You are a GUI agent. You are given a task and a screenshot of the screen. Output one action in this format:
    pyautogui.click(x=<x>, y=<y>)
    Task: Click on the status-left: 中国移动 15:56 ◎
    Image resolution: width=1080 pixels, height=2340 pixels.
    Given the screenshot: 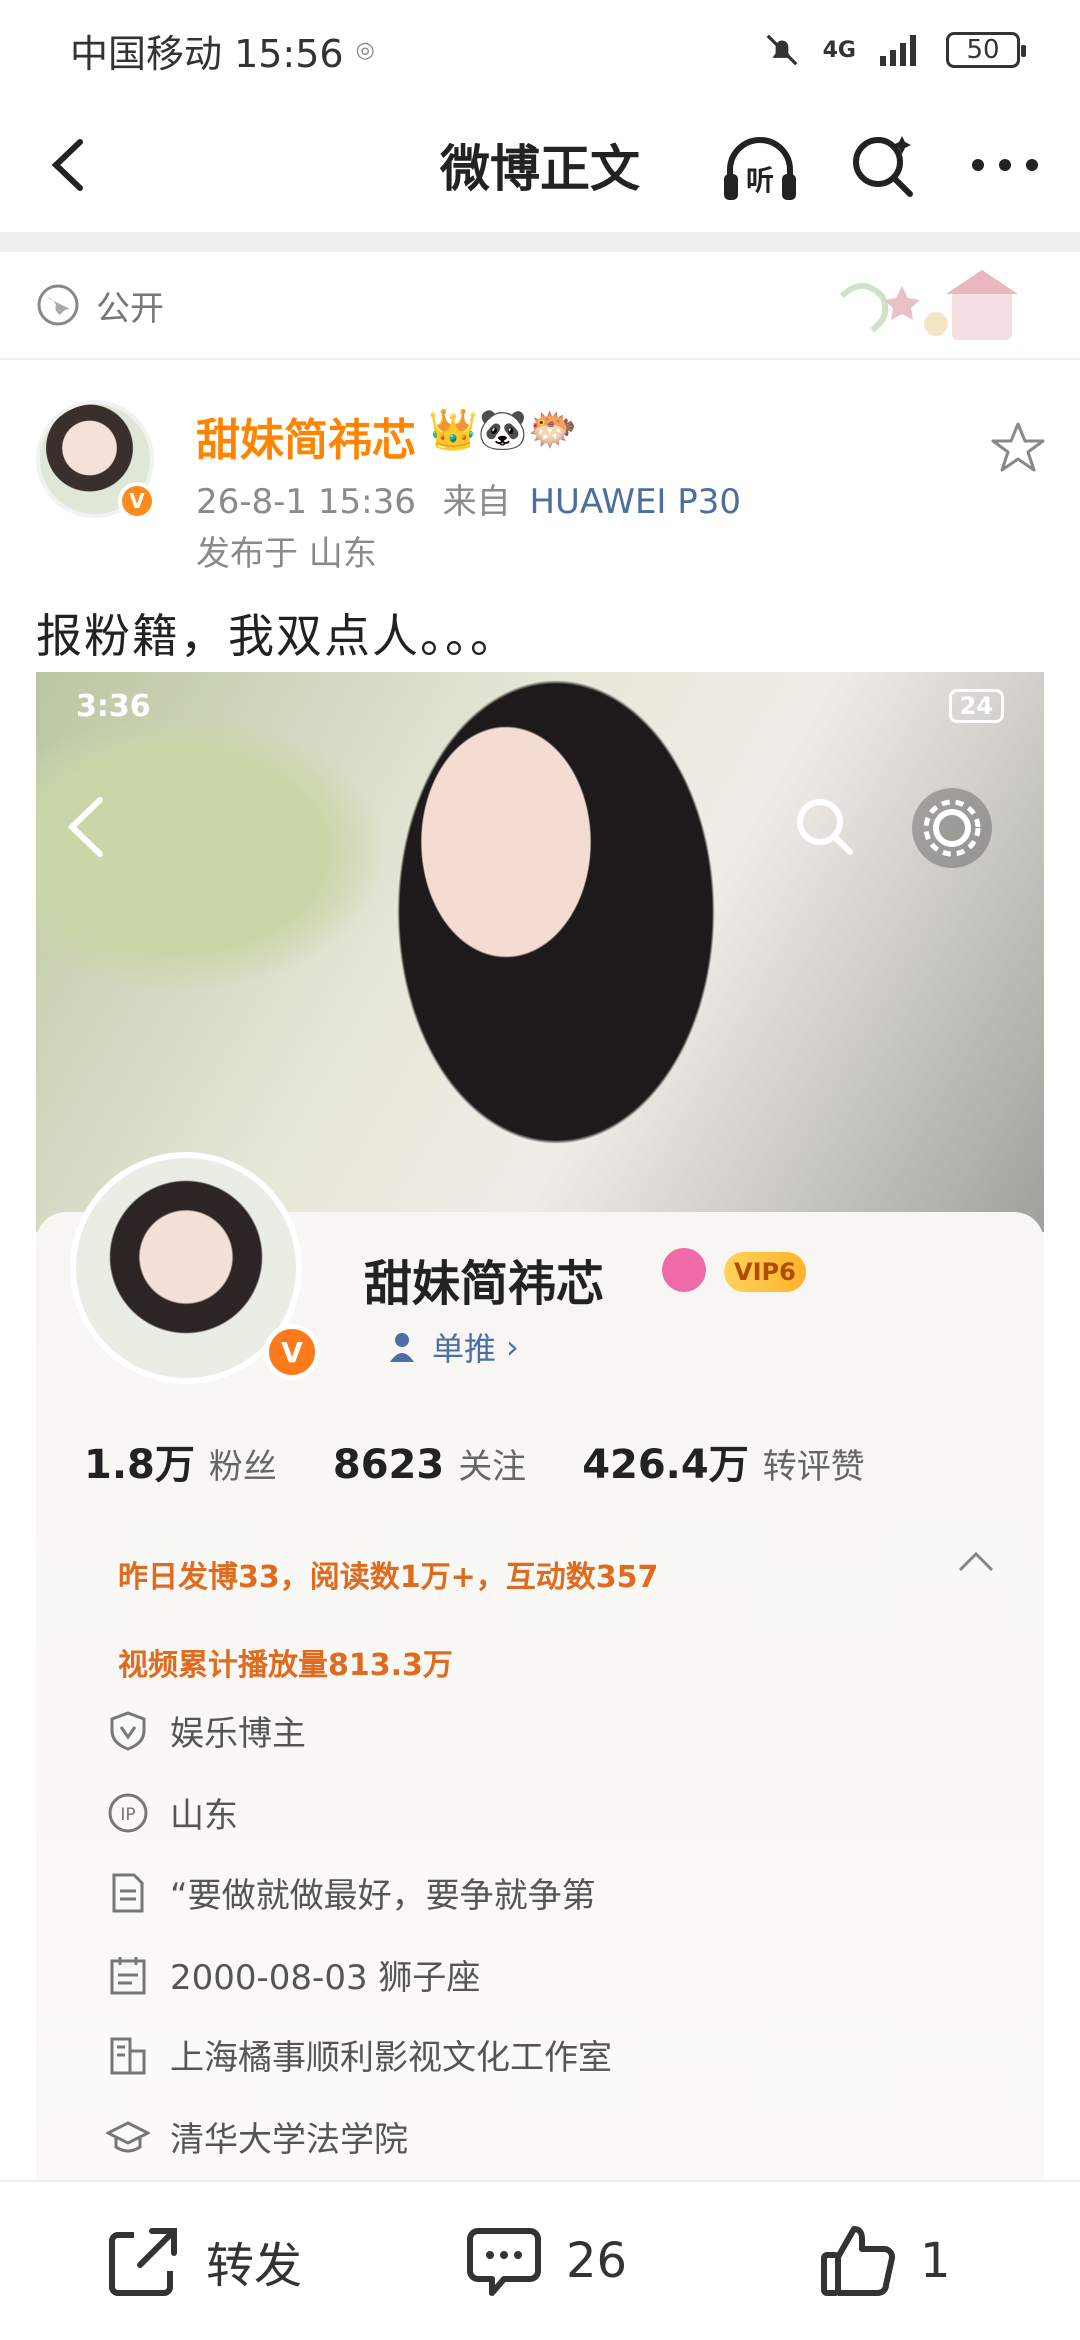 What is the action you would take?
    pyautogui.click(x=222, y=50)
    